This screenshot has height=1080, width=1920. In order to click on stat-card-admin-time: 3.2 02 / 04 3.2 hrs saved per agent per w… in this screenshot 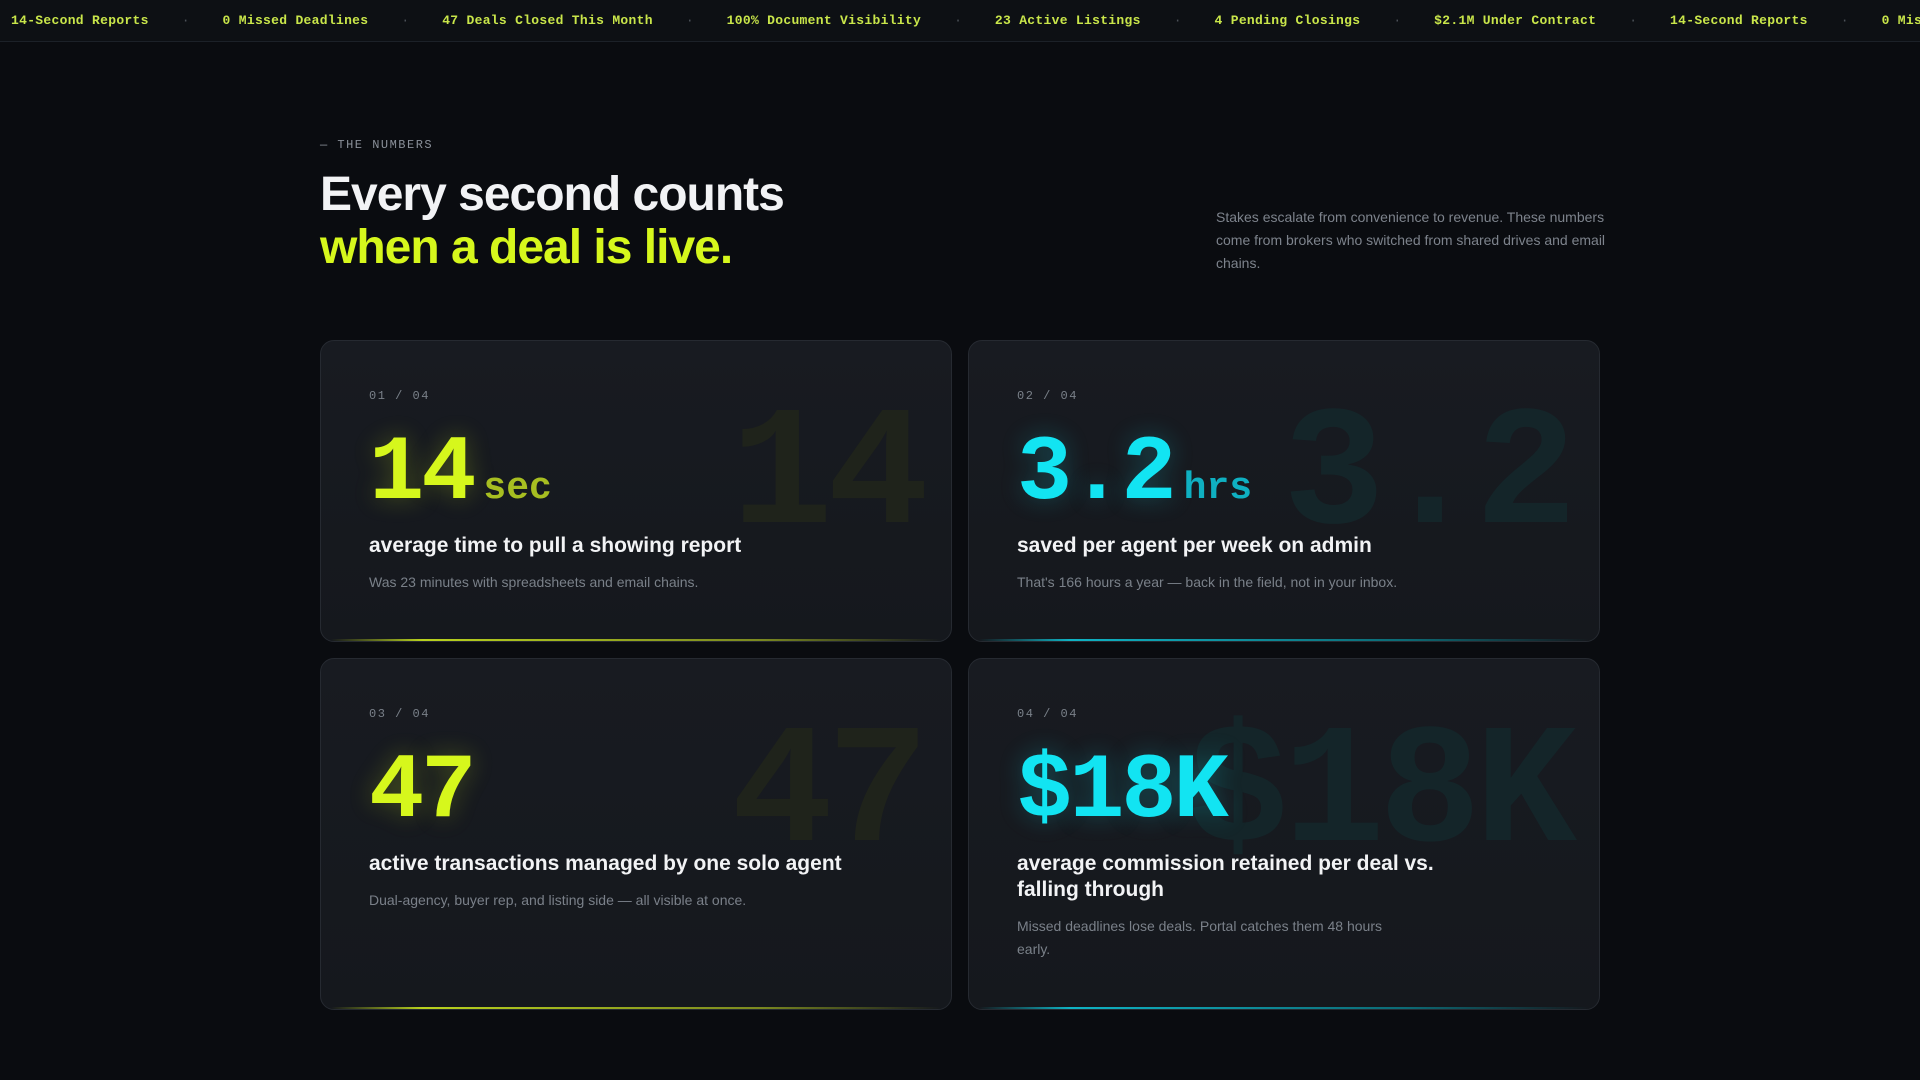, I will do `click(1284, 491)`.